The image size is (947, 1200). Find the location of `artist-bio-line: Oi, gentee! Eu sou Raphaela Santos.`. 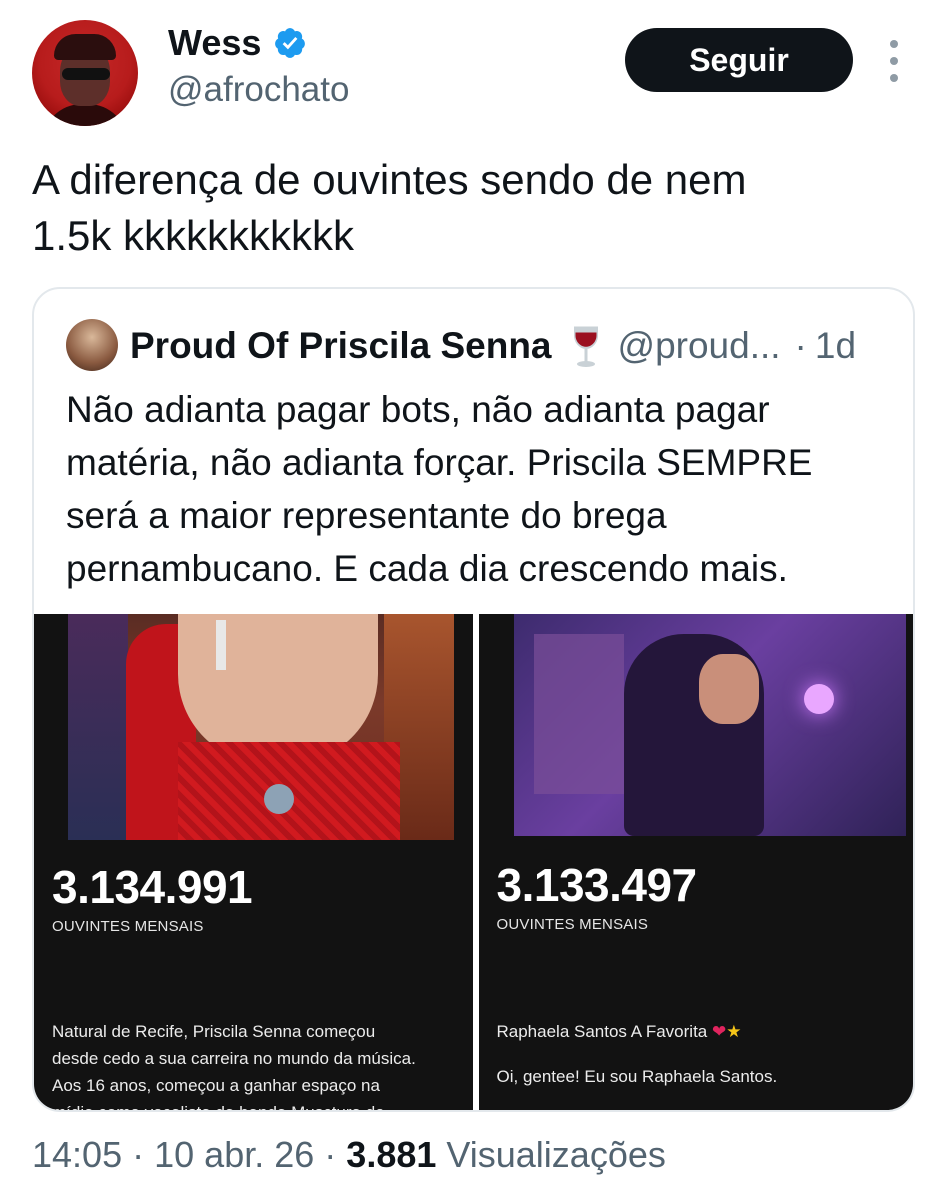

artist-bio-line: Oi, gentee! Eu sou Raphaela Santos. is located at coordinates (637, 1076).